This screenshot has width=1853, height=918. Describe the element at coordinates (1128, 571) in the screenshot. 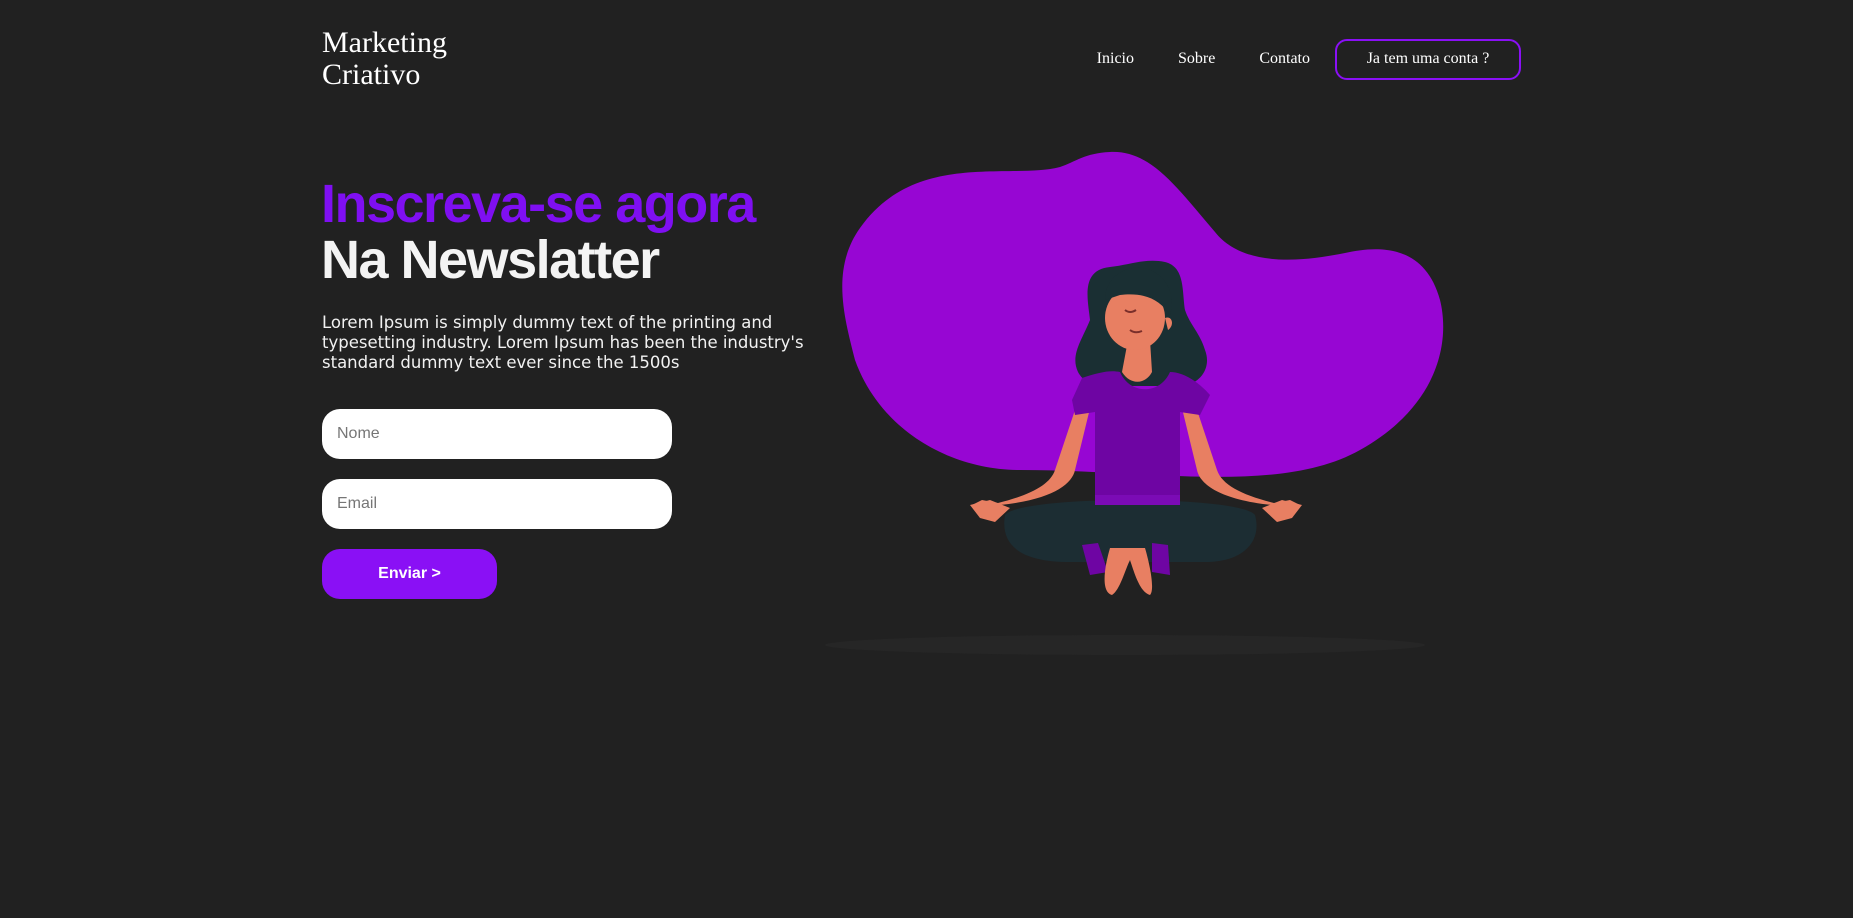

I see `toes` at that location.